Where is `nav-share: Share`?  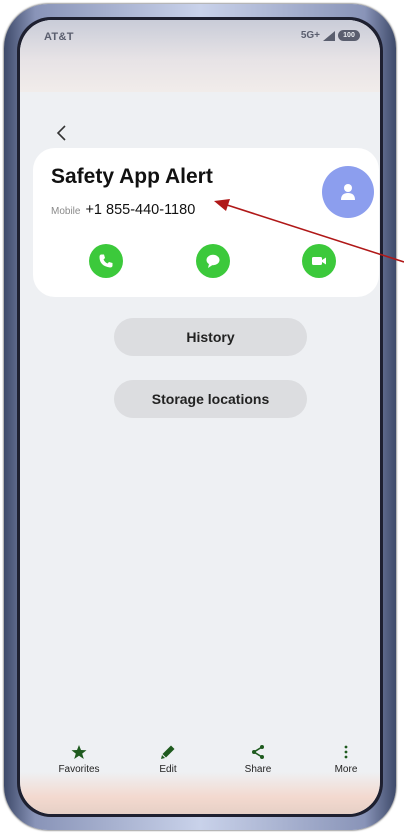
nav-share: Share is located at coordinates (258, 759).